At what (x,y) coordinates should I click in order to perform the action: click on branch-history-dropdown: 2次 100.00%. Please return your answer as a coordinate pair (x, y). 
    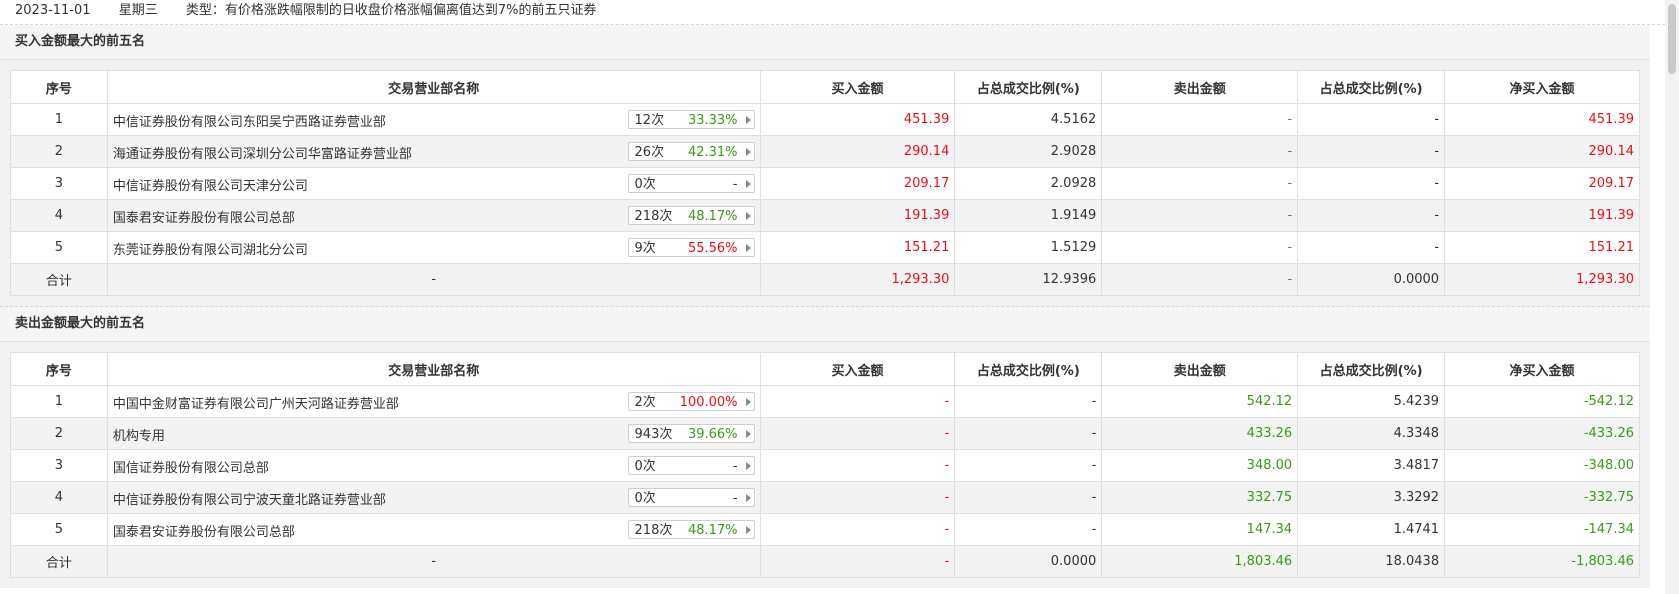
    Looking at the image, I should click on (691, 401).